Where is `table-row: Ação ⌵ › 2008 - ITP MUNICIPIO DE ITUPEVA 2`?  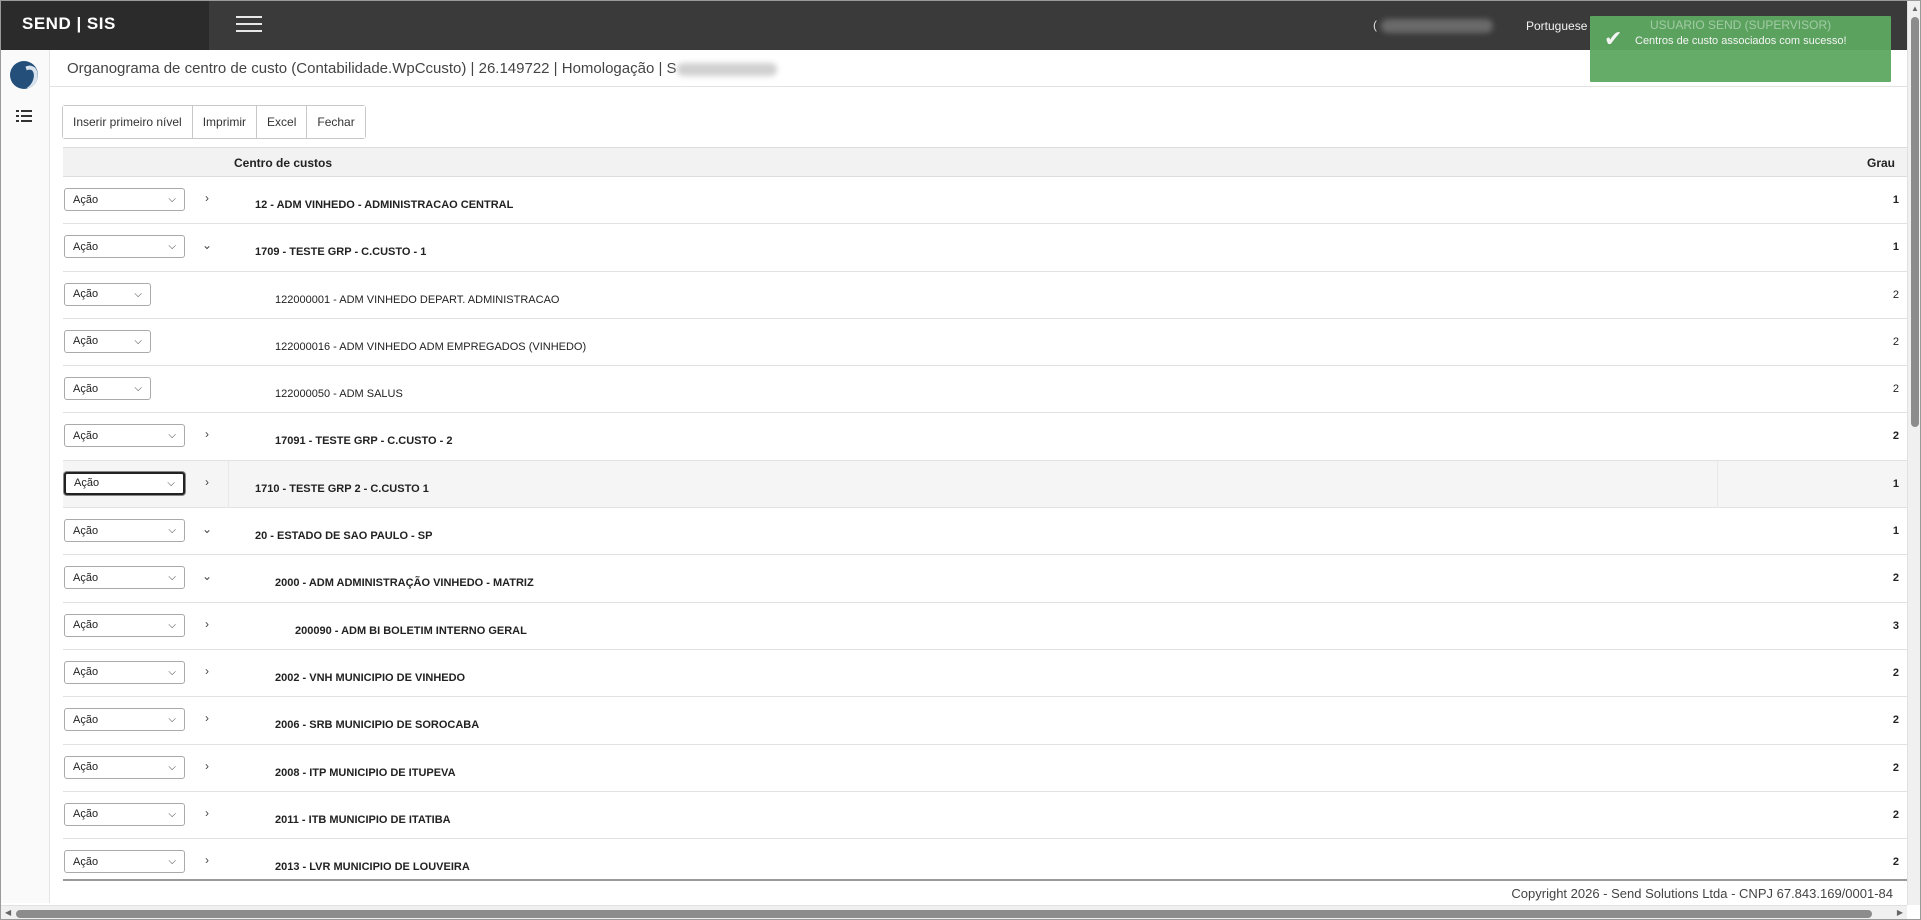
table-row: Ação ⌵ › 2008 - ITP MUNICIPIO DE ITUPEVA 2 is located at coordinates (985, 768).